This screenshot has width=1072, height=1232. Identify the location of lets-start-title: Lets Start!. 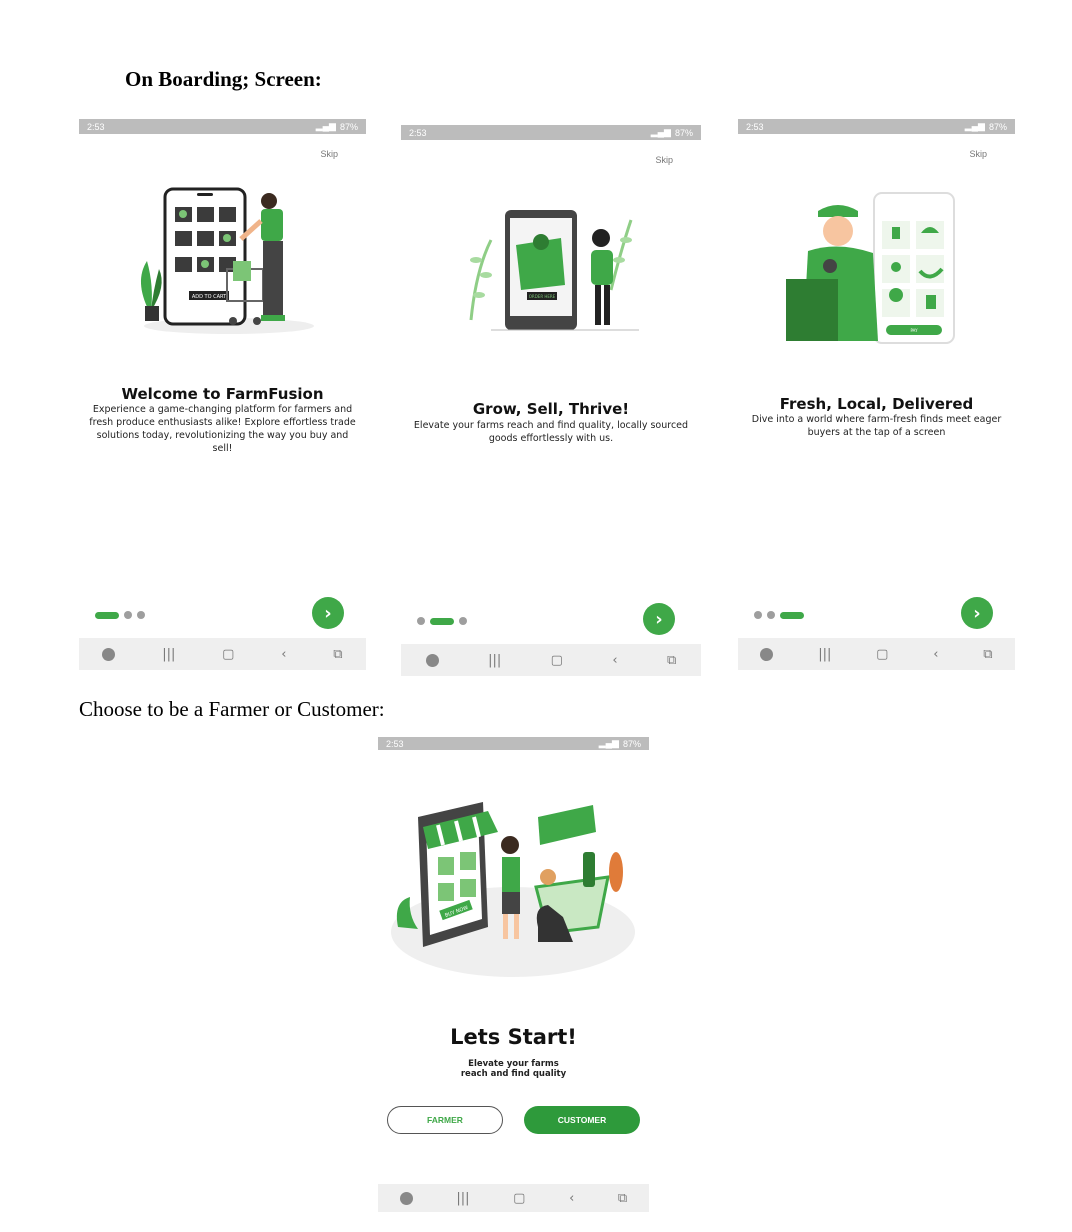
(513, 1037).